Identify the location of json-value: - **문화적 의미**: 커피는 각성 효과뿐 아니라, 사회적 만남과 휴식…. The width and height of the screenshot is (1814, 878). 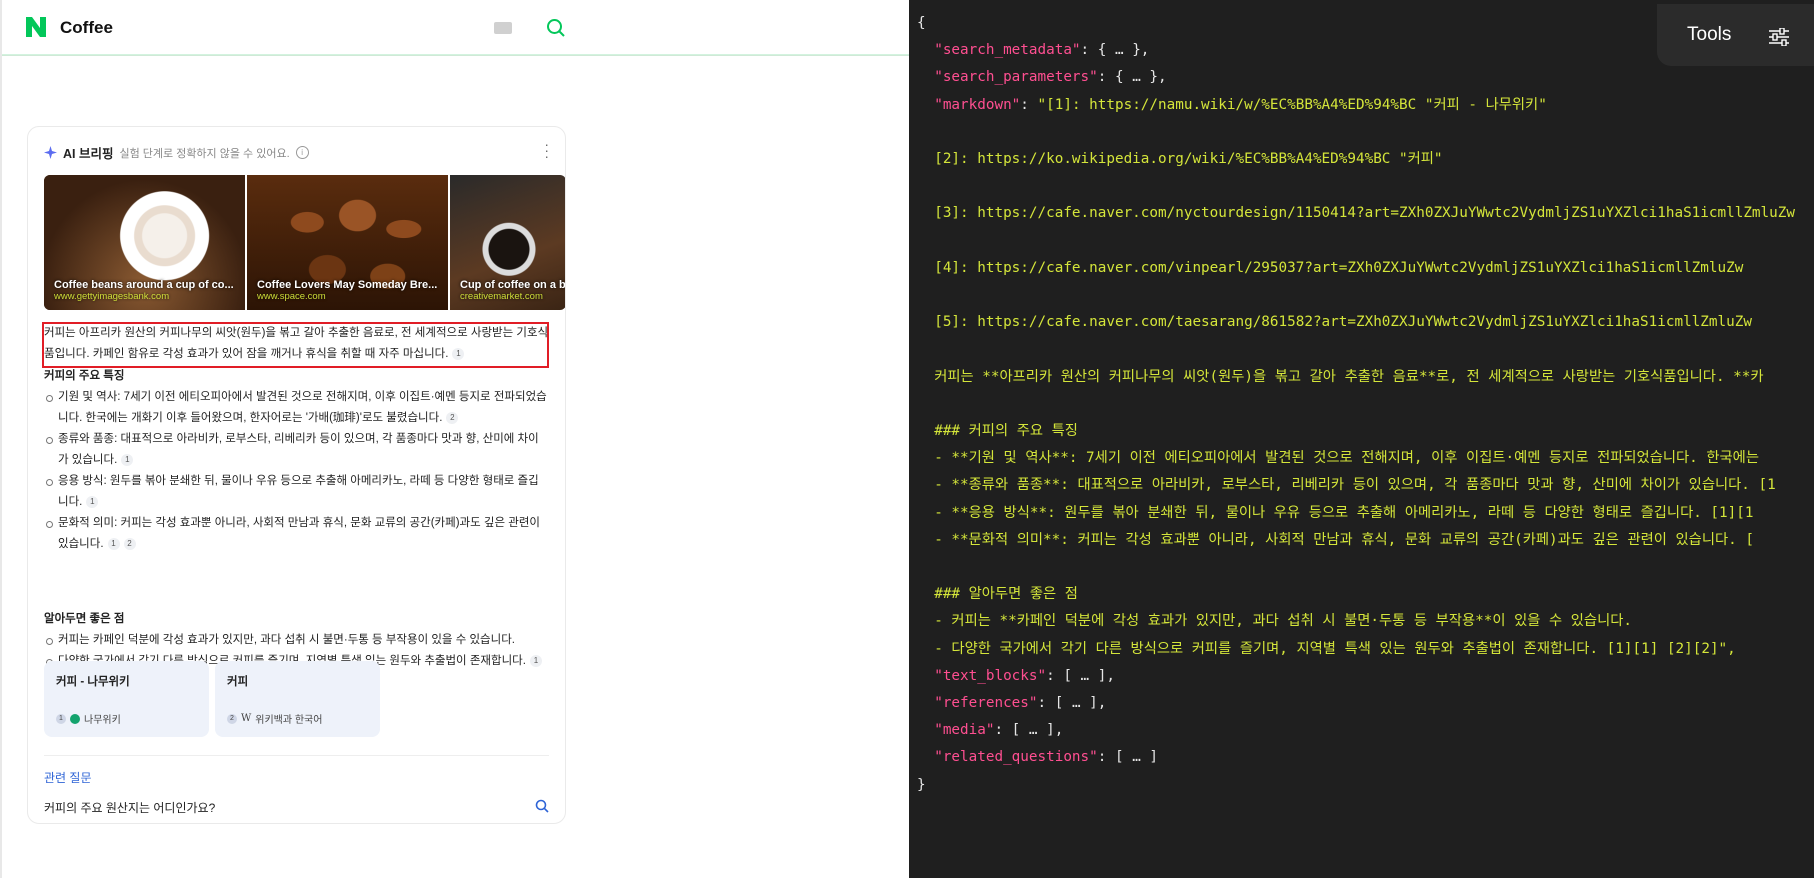
(1335, 539).